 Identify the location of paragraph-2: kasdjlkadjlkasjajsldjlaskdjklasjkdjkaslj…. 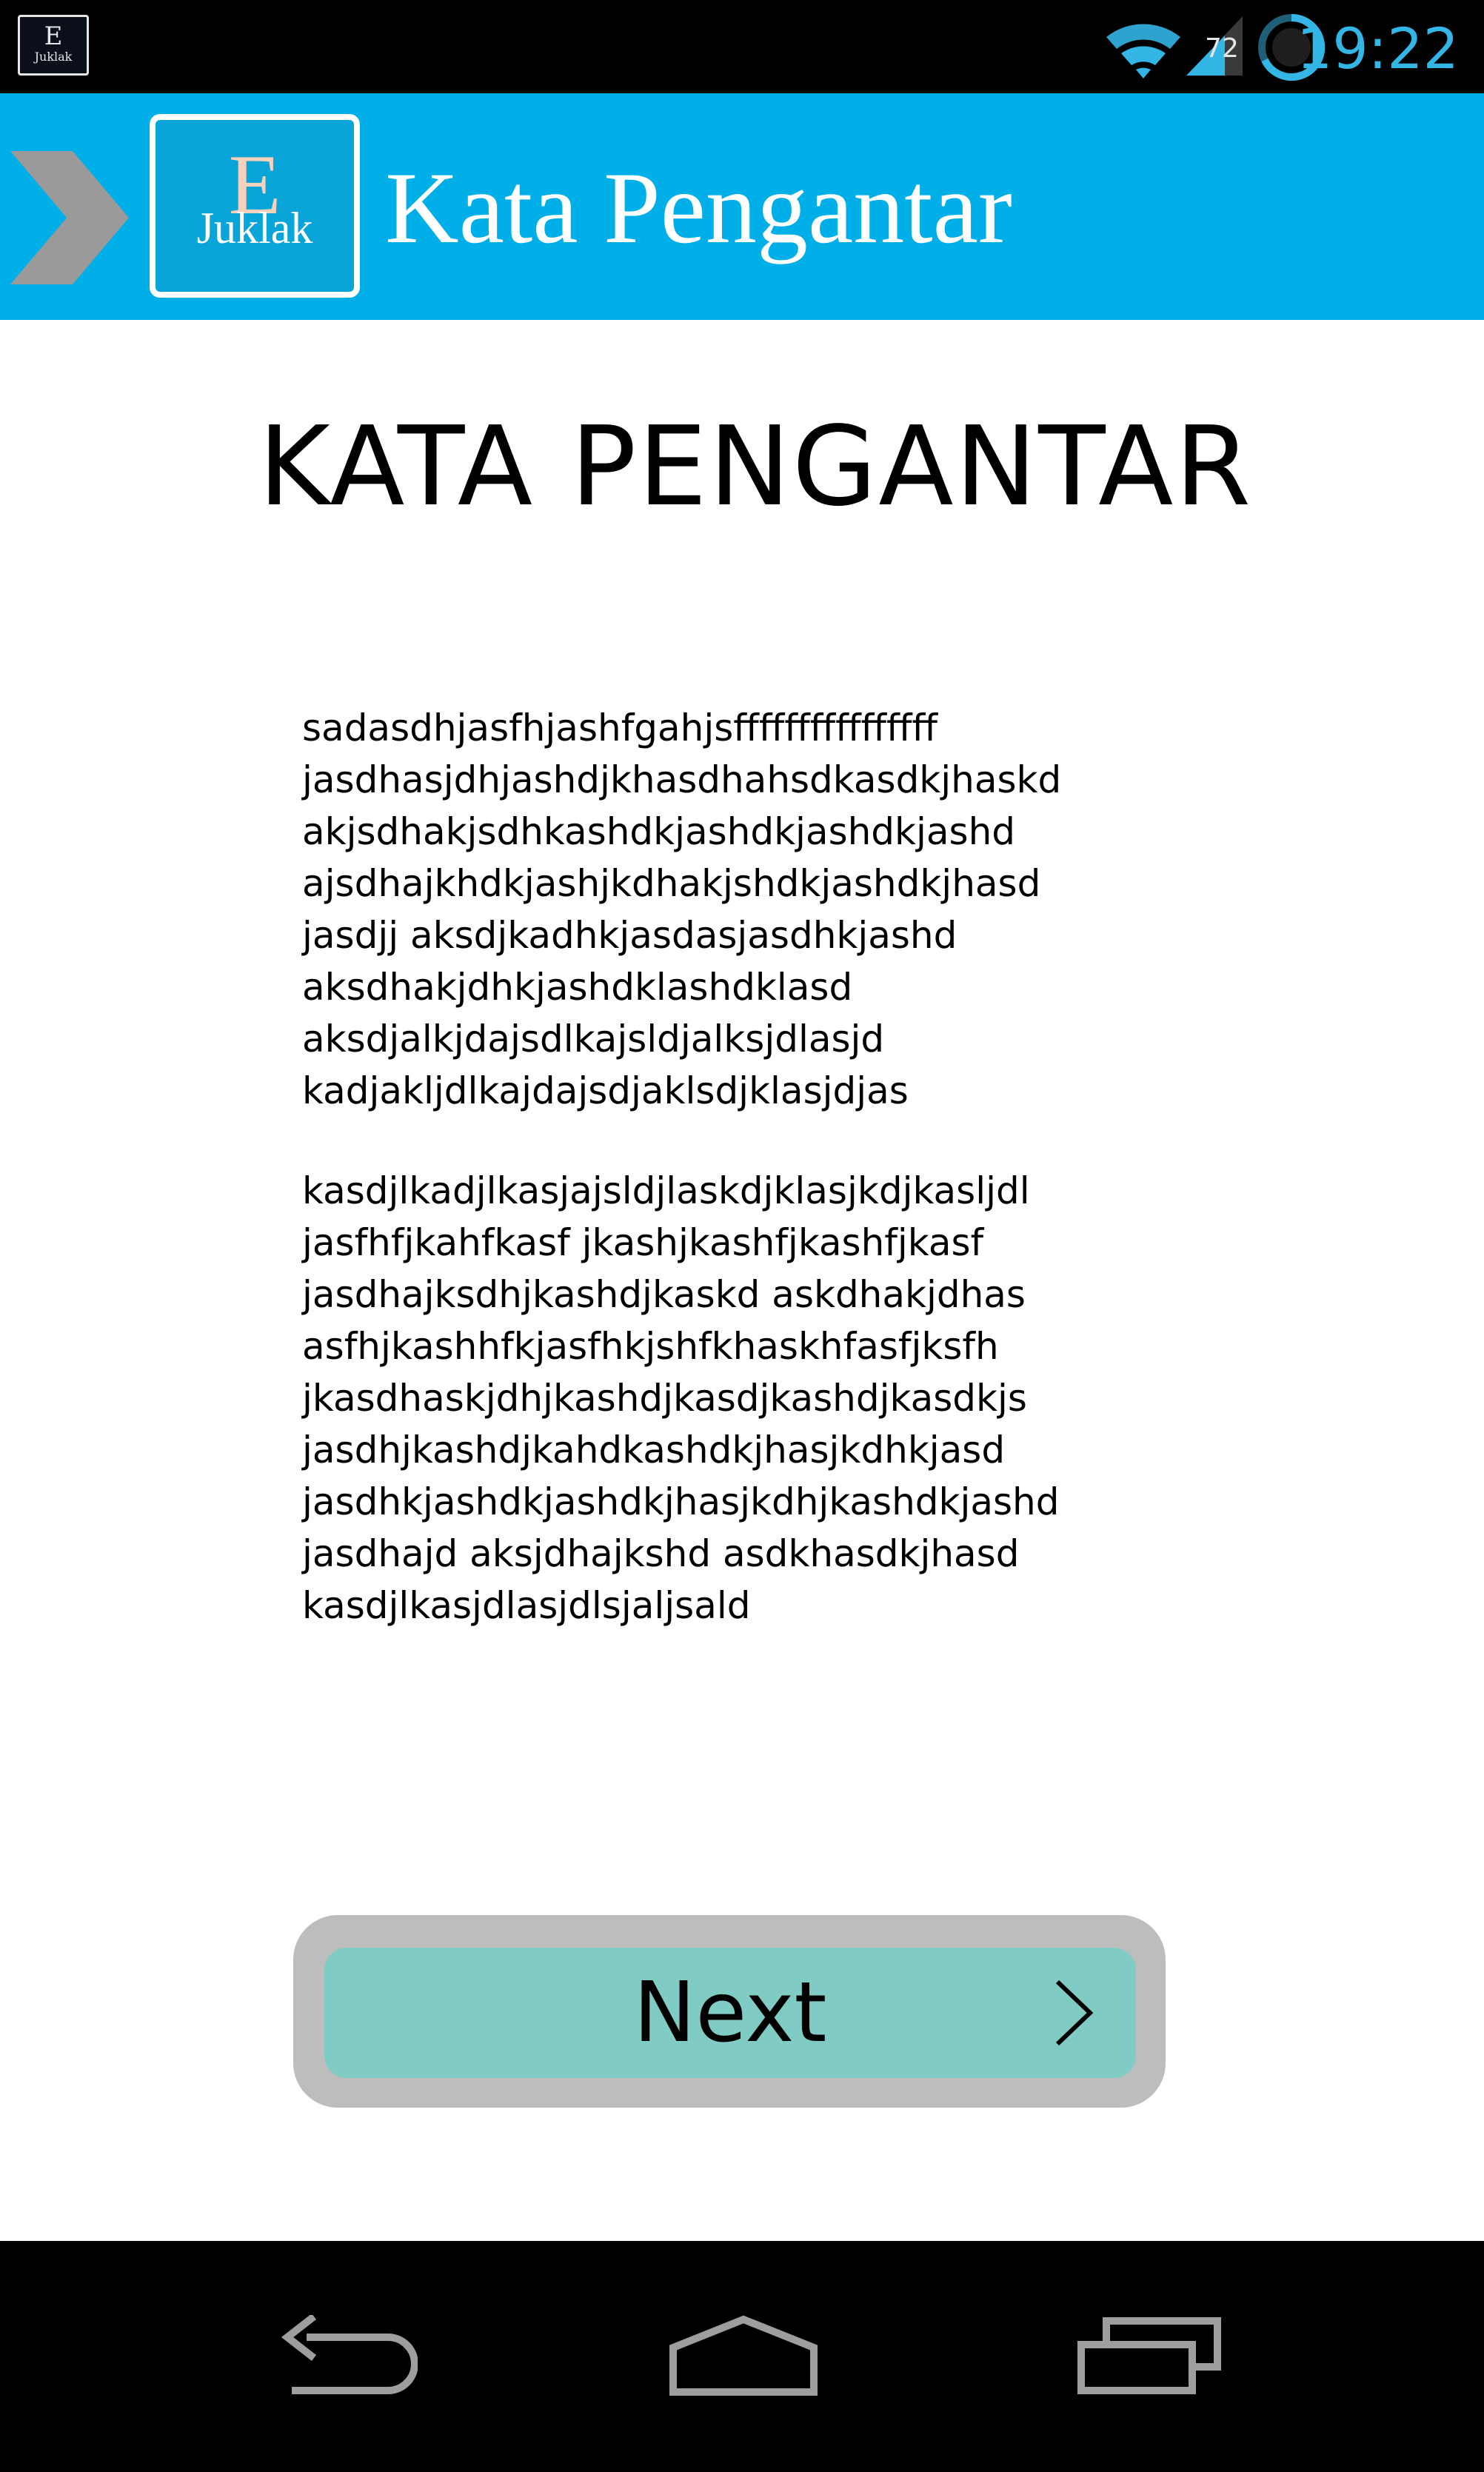
(746, 1398).